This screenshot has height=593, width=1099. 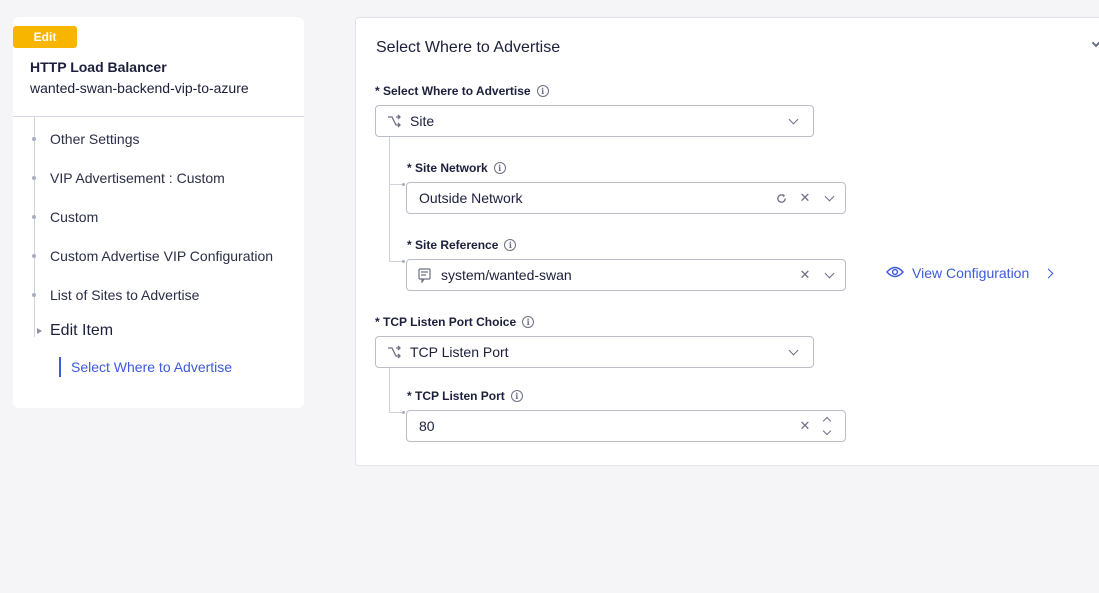 I want to click on panel-title: Select Where to Advertise, so click(x=468, y=47).